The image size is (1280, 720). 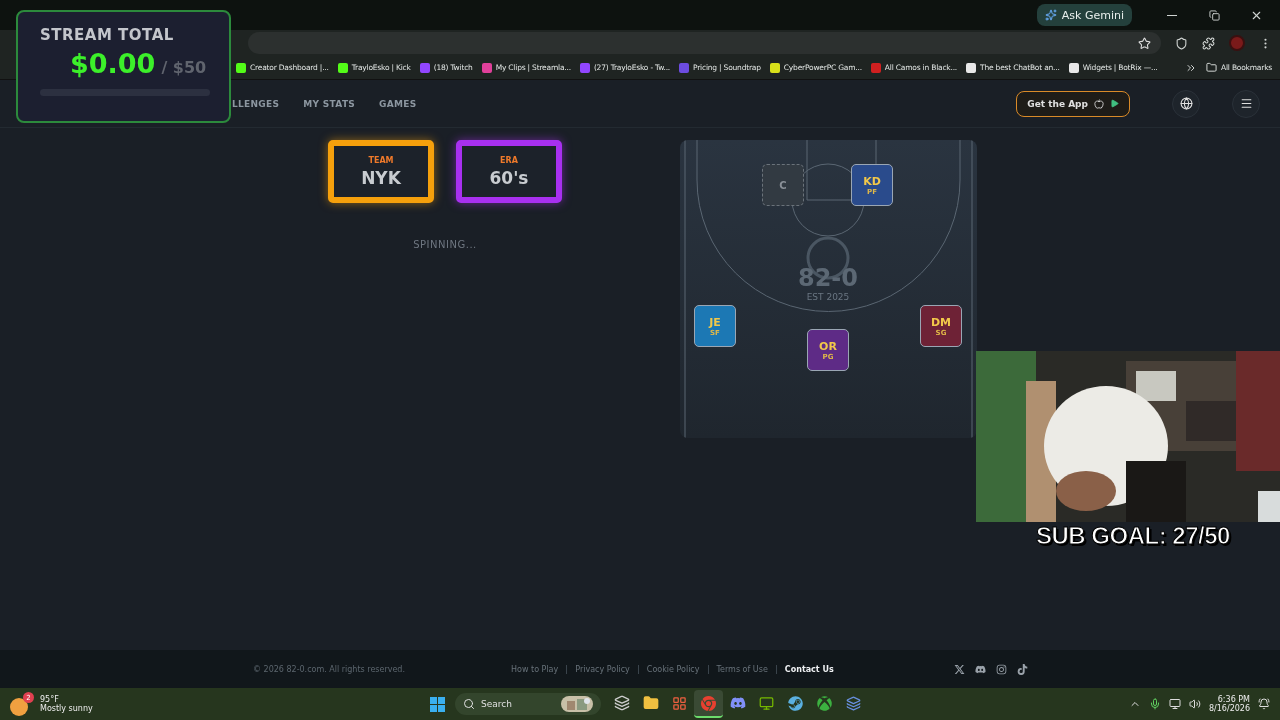 What do you see at coordinates (1154, 704) in the screenshot?
I see `microphone-icon` at bounding box center [1154, 704].